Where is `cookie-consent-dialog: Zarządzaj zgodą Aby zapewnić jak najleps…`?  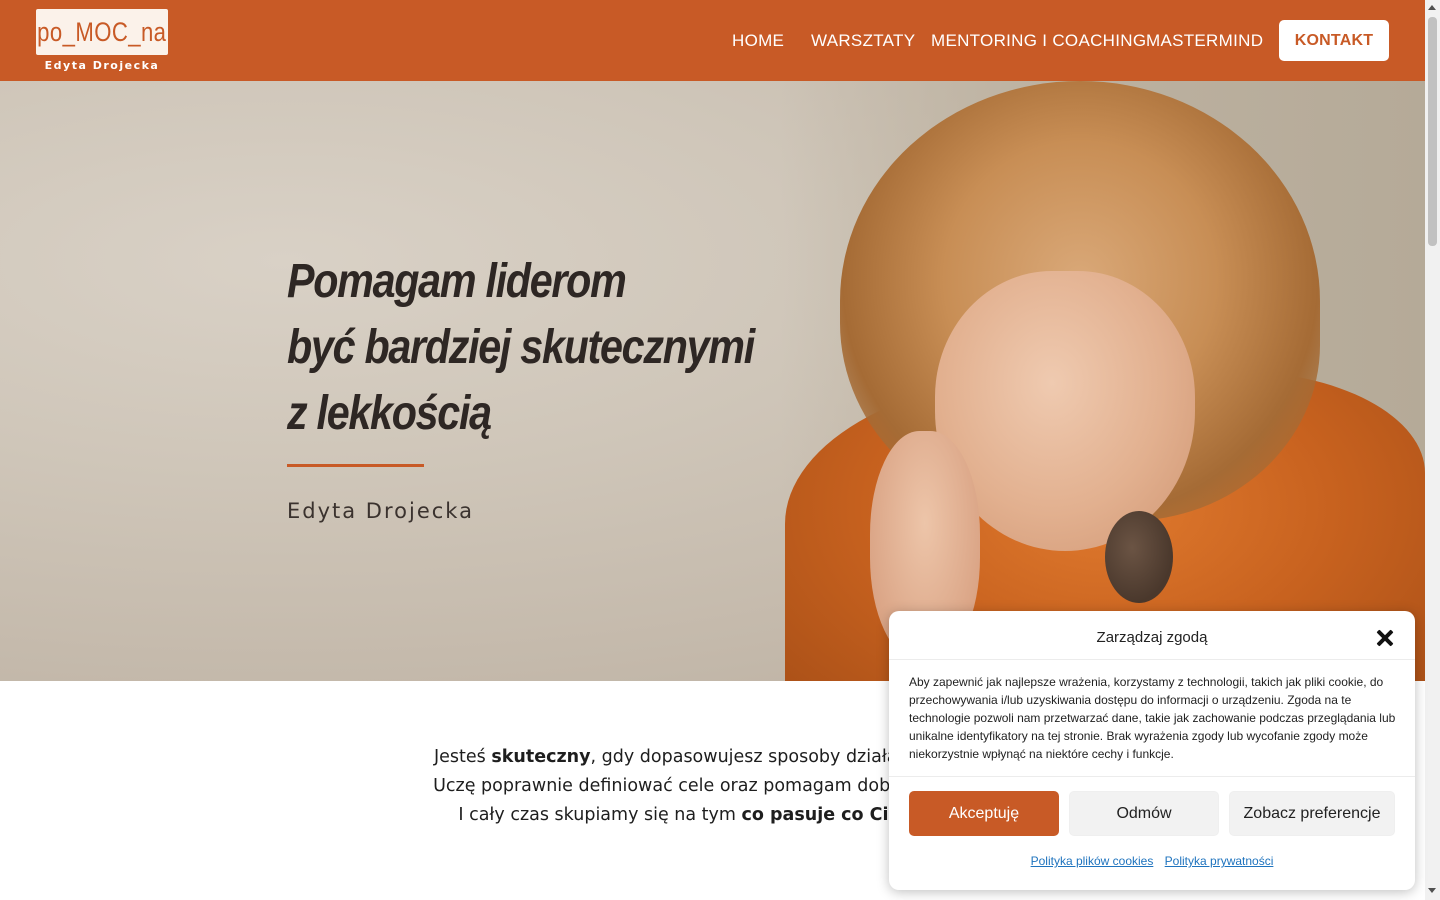
cookie-consent-dialog: Zarządzaj zgodą Aby zapewnić jak najleps… is located at coordinates (1152, 750).